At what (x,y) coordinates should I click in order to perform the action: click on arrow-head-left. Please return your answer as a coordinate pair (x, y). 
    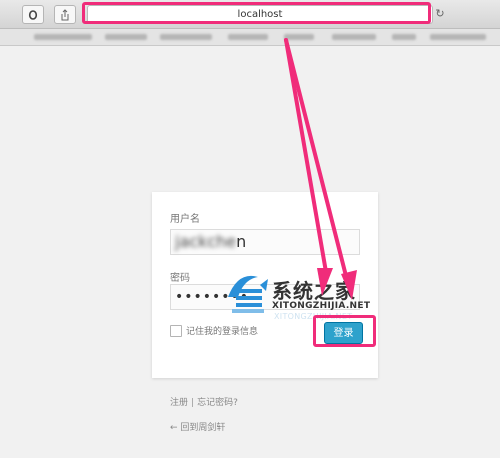
    Looking at the image, I should click on (325, 282).